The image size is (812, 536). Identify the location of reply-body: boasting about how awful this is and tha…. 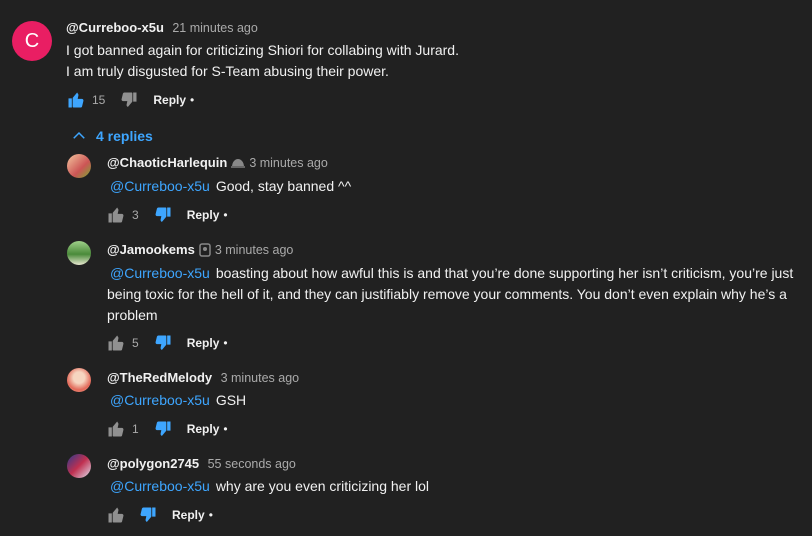
(504, 273).